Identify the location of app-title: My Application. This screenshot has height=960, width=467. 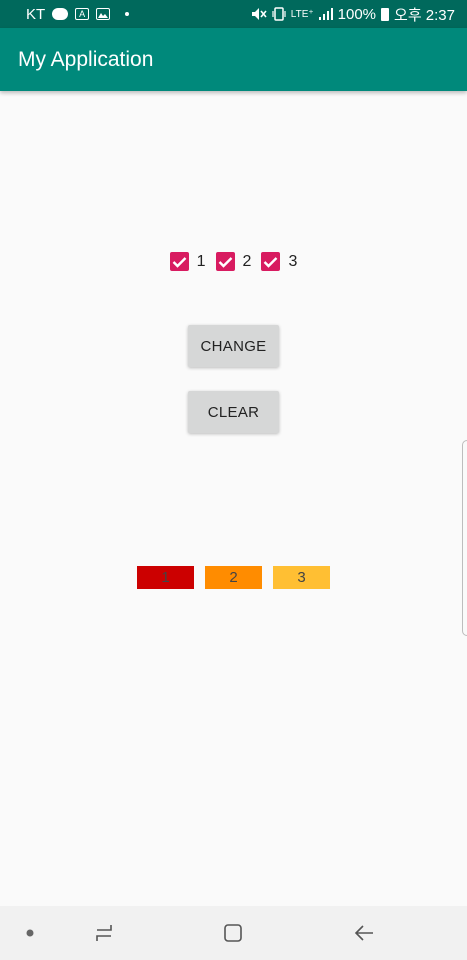
(86, 59).